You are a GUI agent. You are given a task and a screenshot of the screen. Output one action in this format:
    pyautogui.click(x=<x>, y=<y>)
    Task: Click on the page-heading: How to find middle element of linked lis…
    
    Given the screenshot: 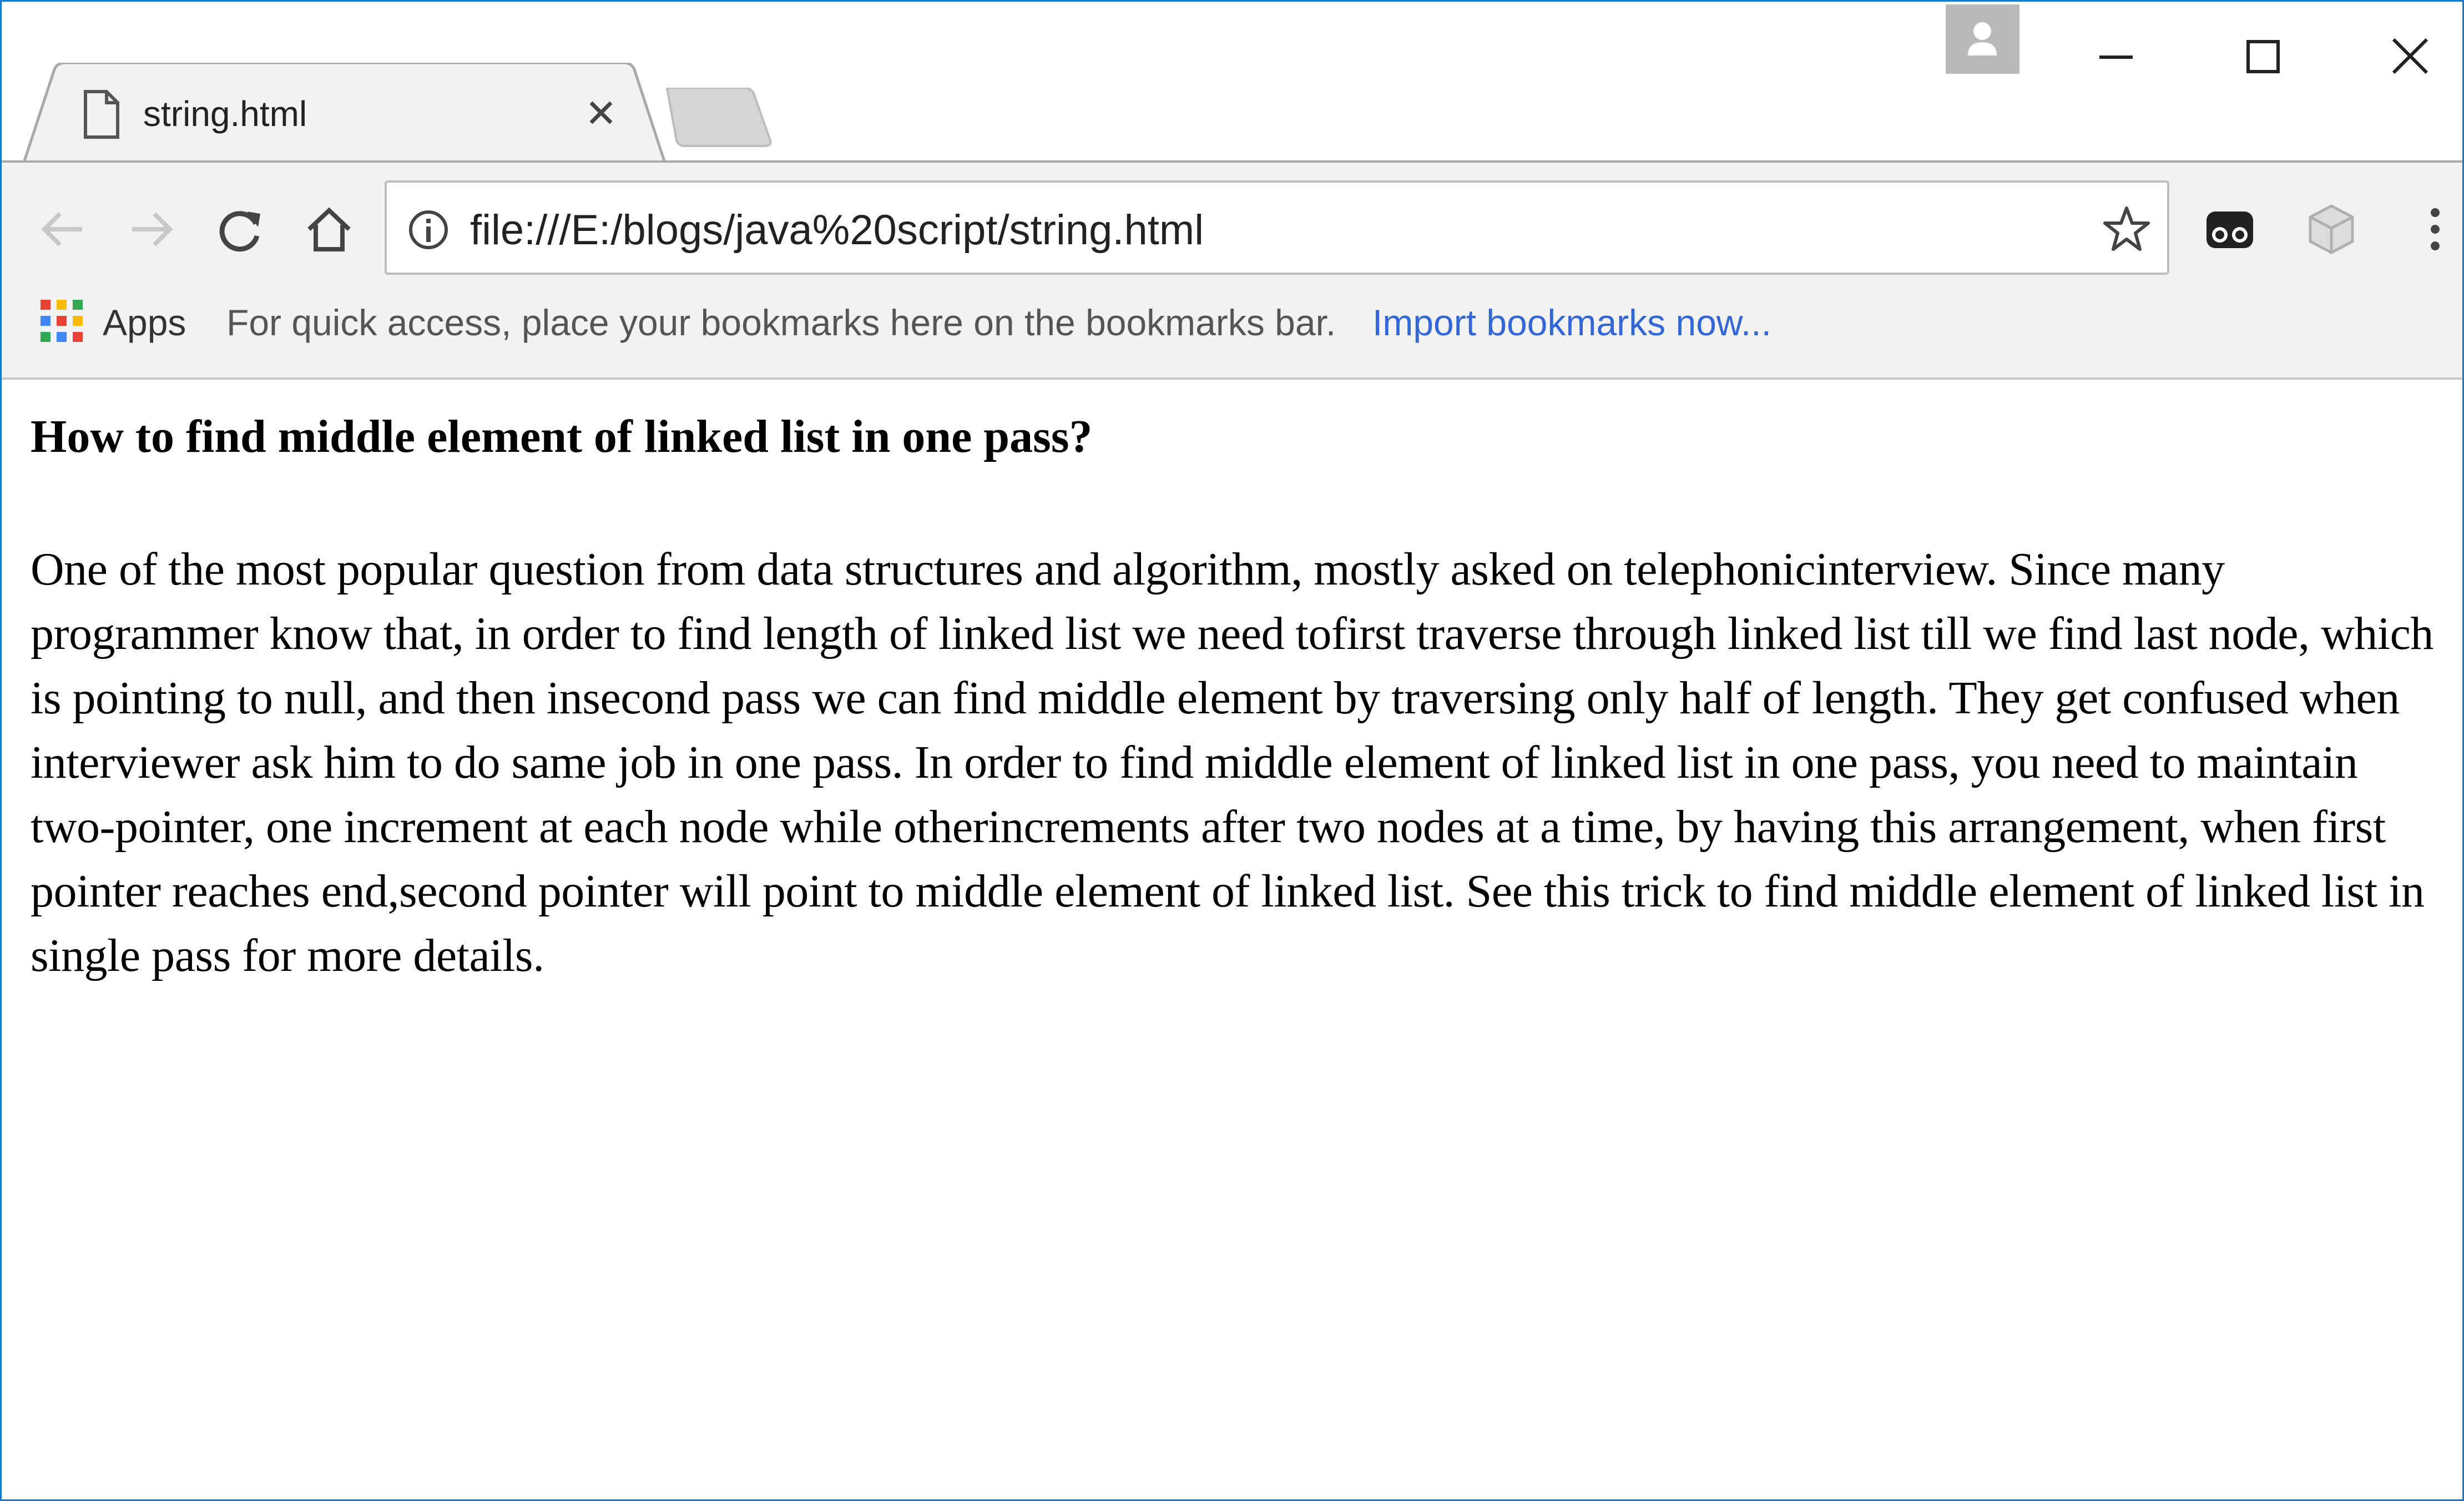 What is the action you would take?
    pyautogui.click(x=562, y=437)
    